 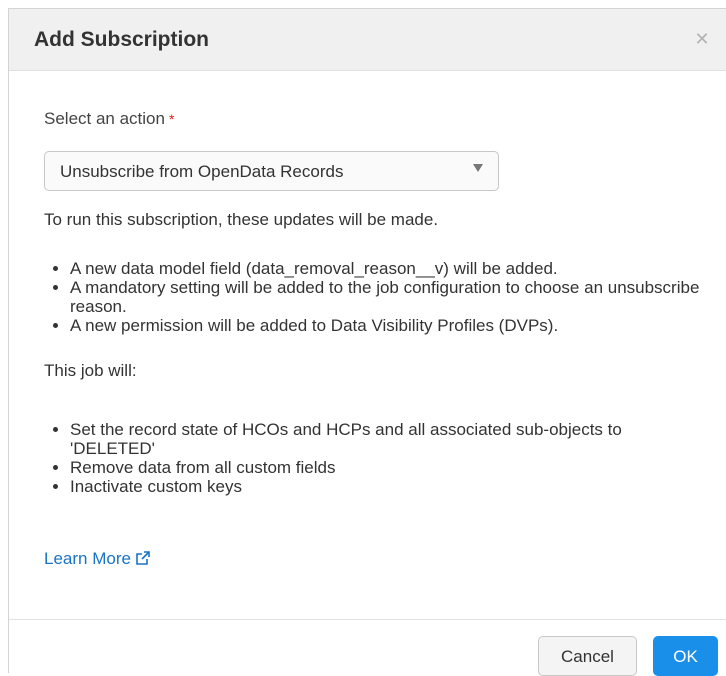 What do you see at coordinates (367, 647) in the screenshot?
I see `dialog-footer: Cancel OK` at bounding box center [367, 647].